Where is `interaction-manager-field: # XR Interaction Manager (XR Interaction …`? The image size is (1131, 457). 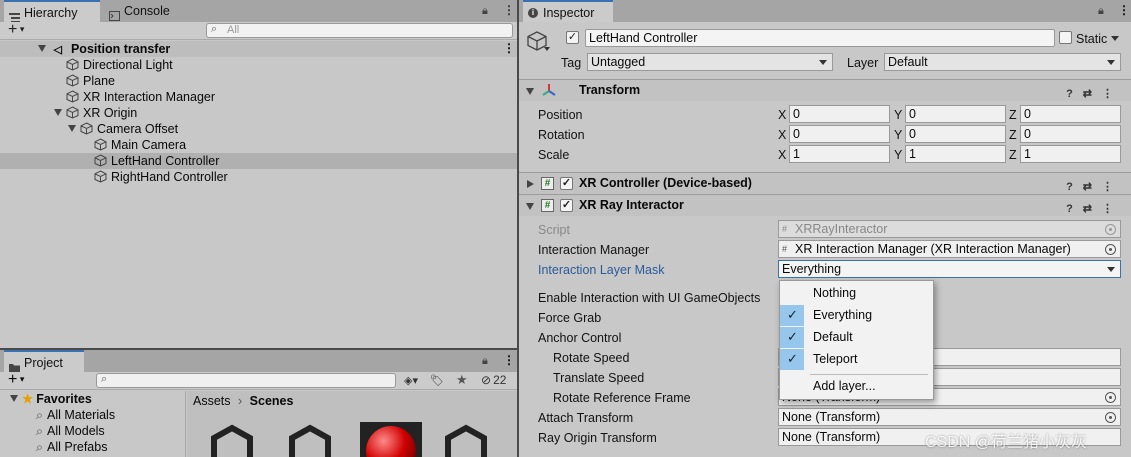 interaction-manager-field: # XR Interaction Manager (XR Interaction … is located at coordinates (949, 249).